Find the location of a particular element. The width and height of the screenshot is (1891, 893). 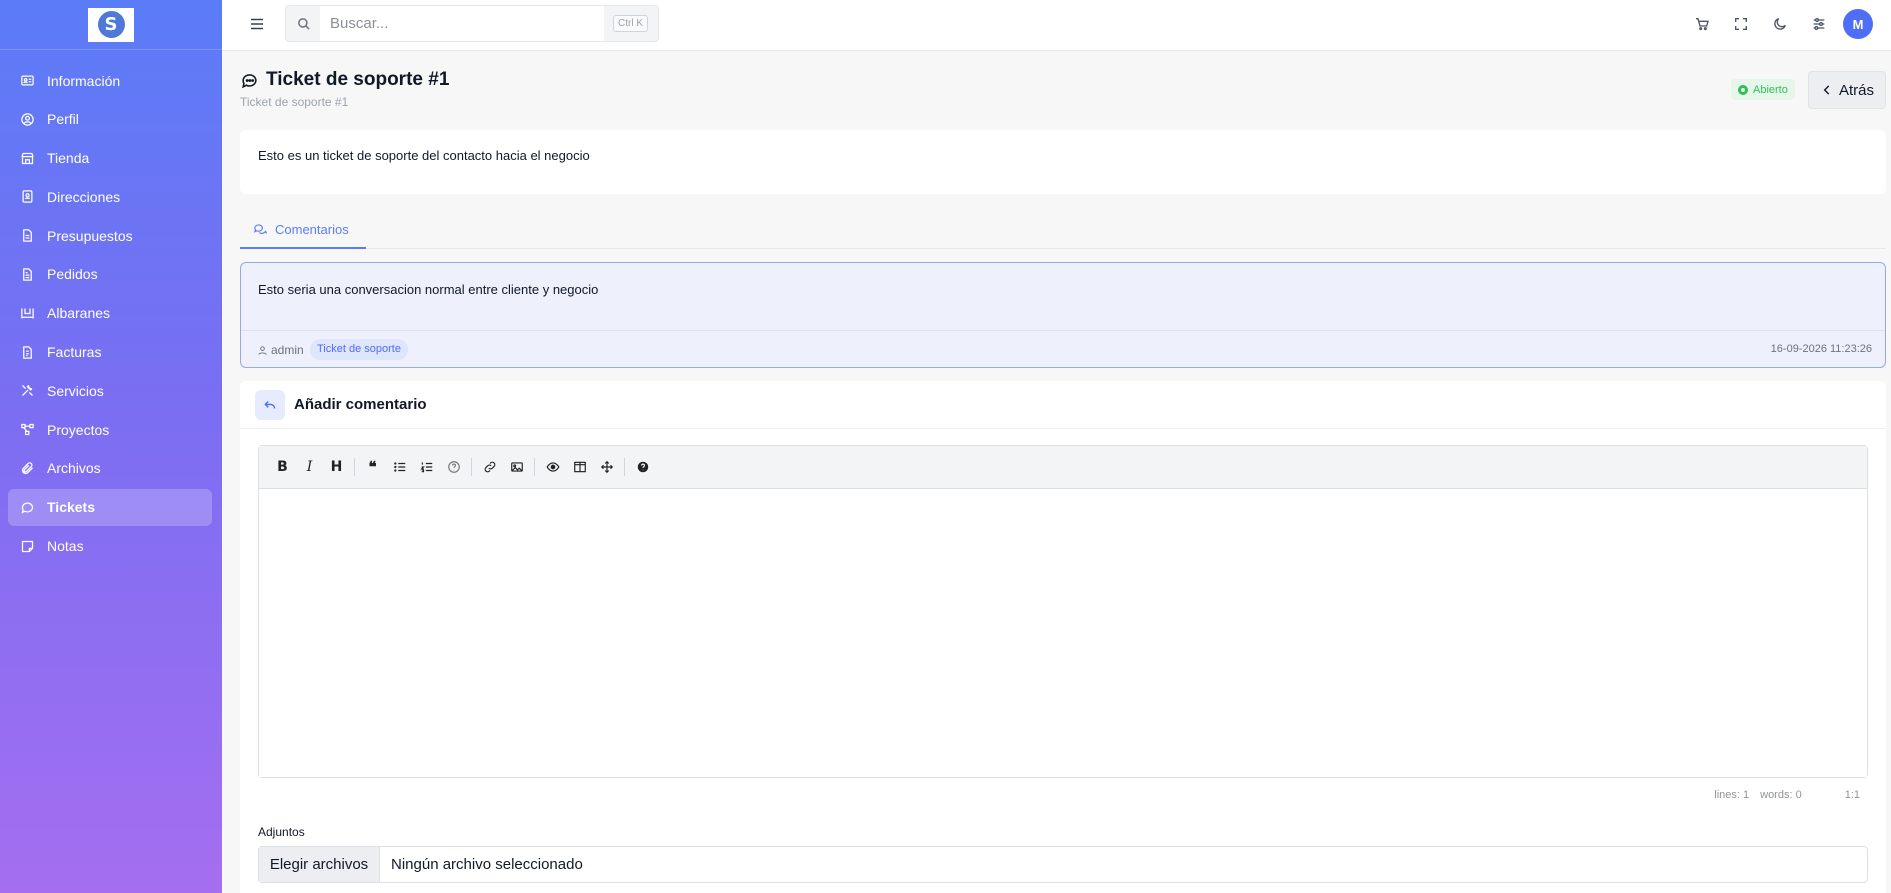

sidebar-item-label: Archivos is located at coordinates (74, 468).